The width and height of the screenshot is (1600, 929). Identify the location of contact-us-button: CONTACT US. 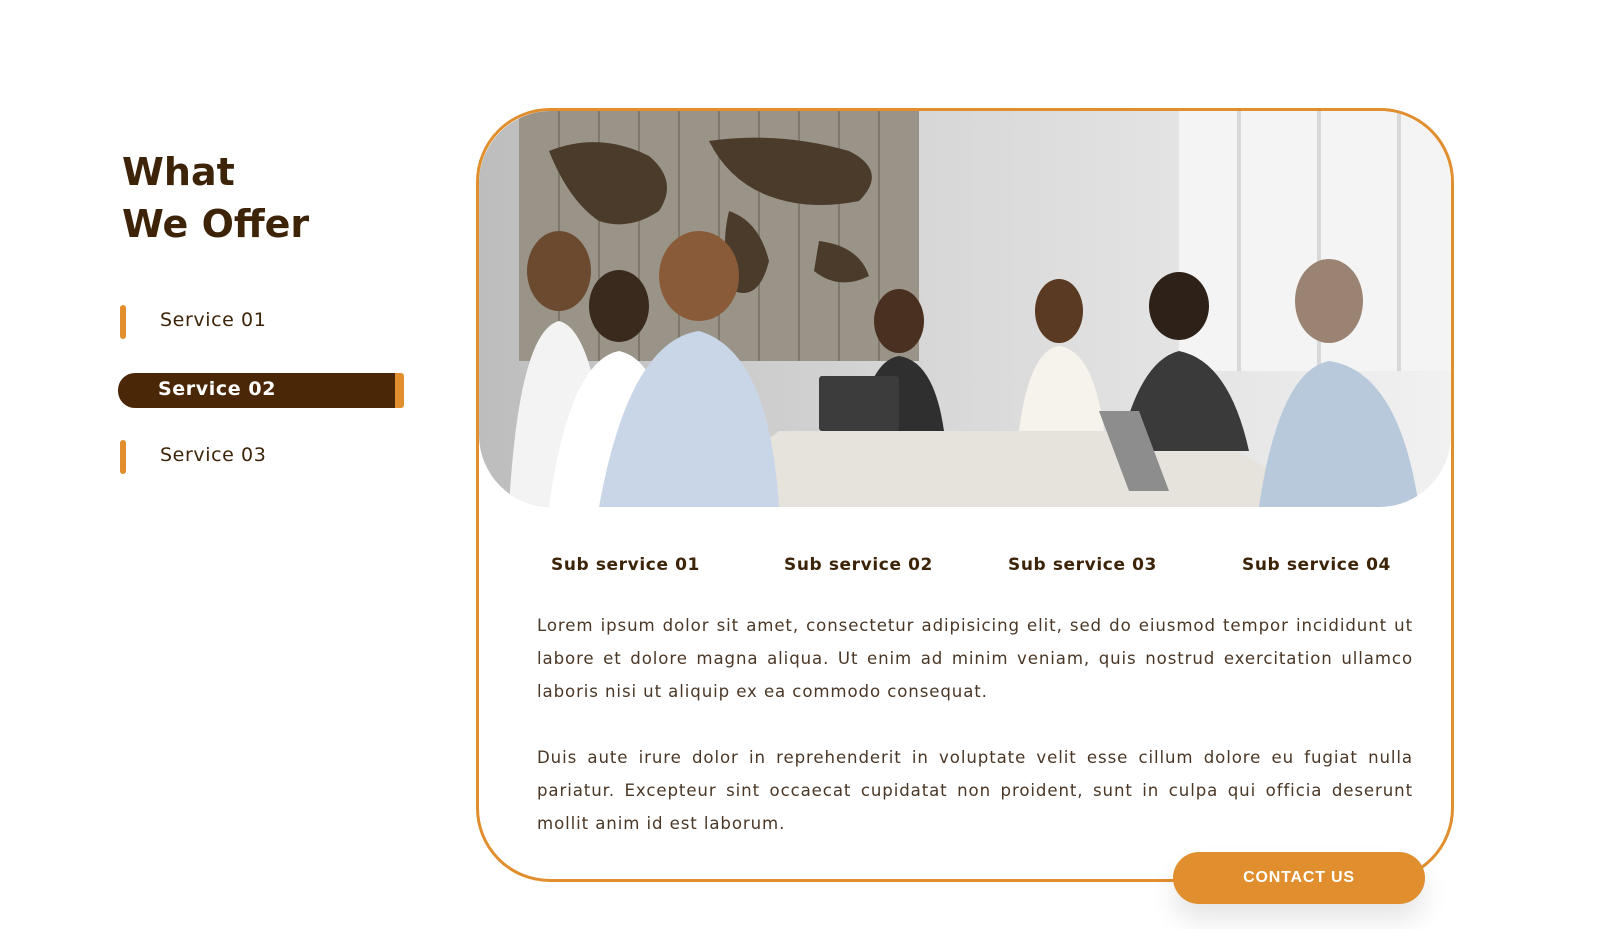
(1299, 878).